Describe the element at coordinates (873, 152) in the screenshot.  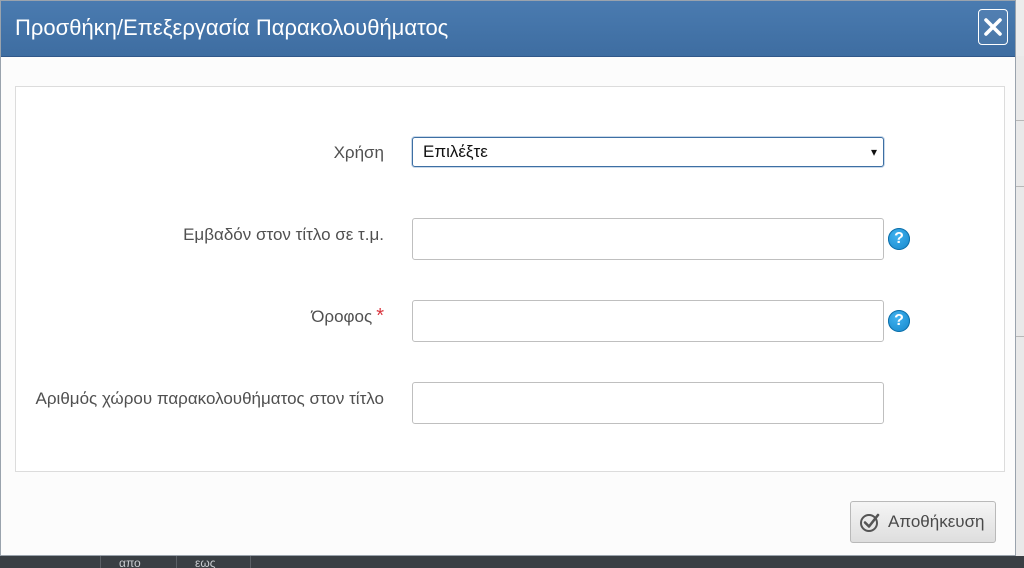
I see `chevron-down-icon: ▾` at that location.